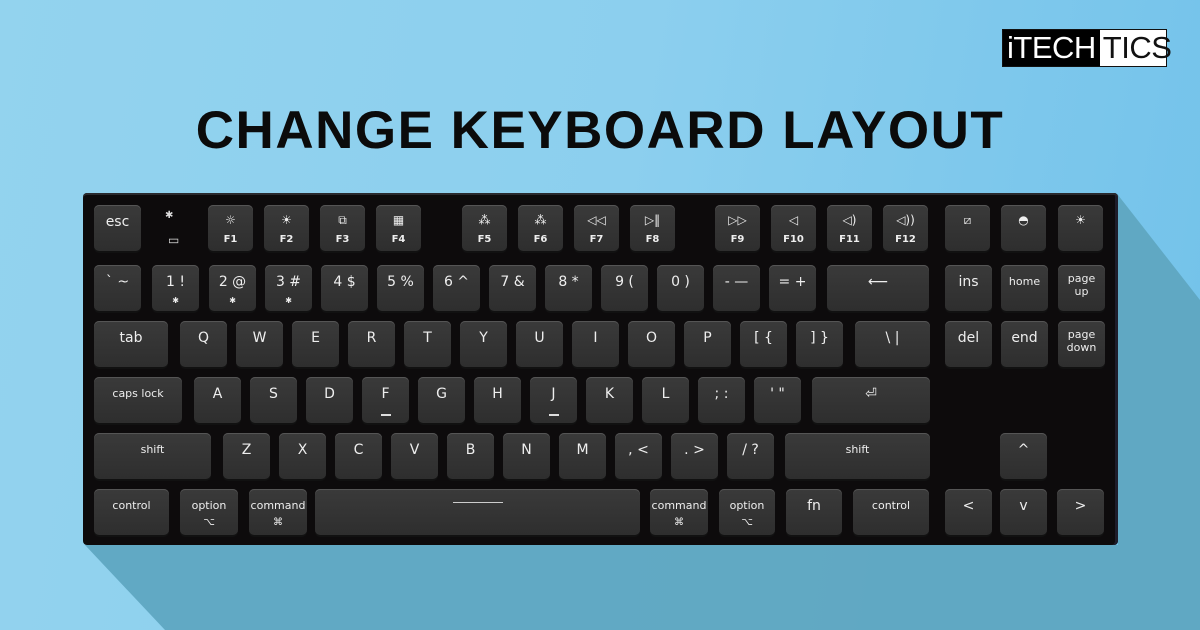 The width and height of the screenshot is (1200, 630). I want to click on key-pageup: page up, so click(1081, 288).